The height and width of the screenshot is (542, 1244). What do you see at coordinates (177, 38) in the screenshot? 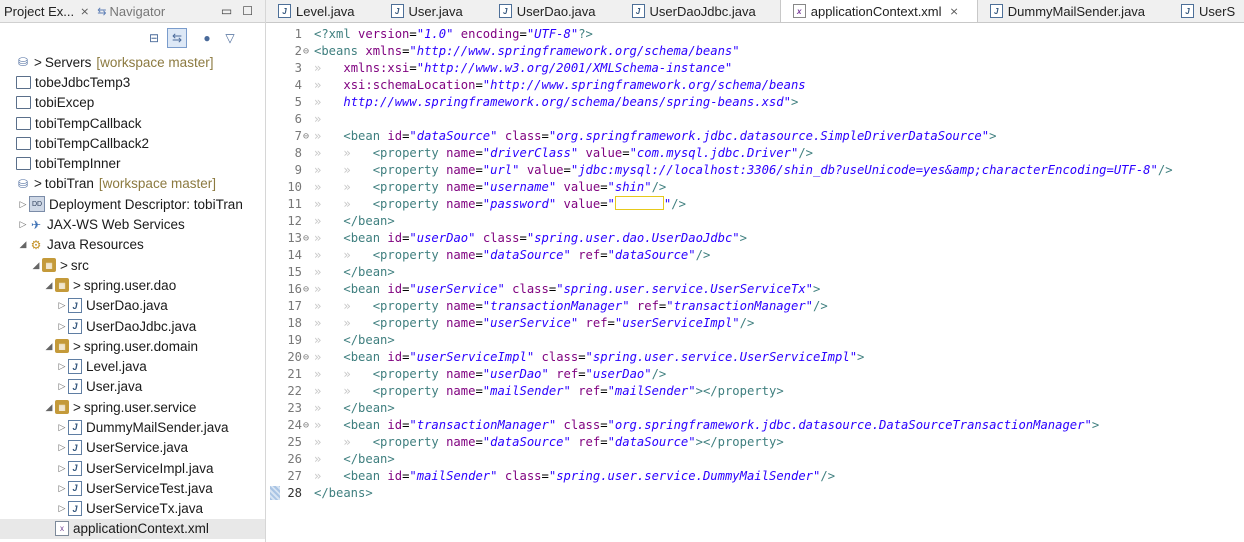
I see `link-with-editor-icon: ⇆` at bounding box center [177, 38].